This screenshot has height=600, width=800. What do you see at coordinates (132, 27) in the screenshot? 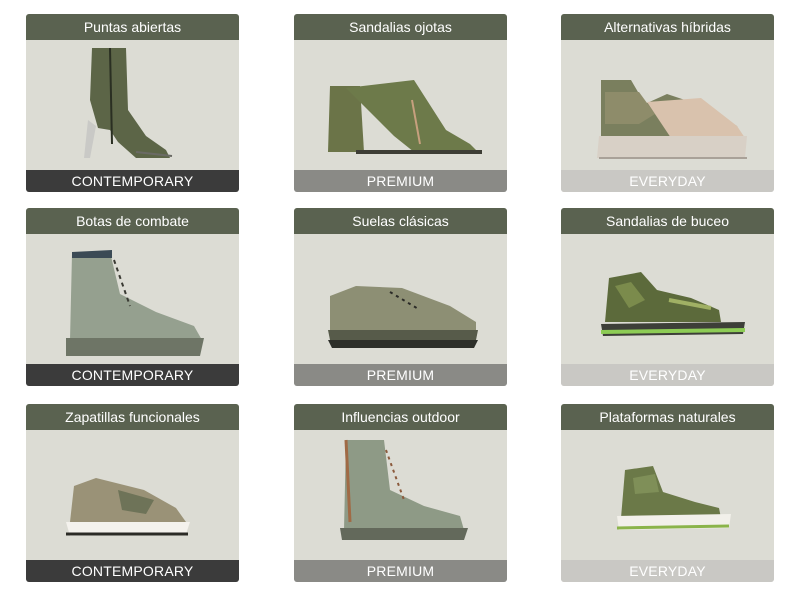
I see `card-title: Puntas abiertas` at bounding box center [132, 27].